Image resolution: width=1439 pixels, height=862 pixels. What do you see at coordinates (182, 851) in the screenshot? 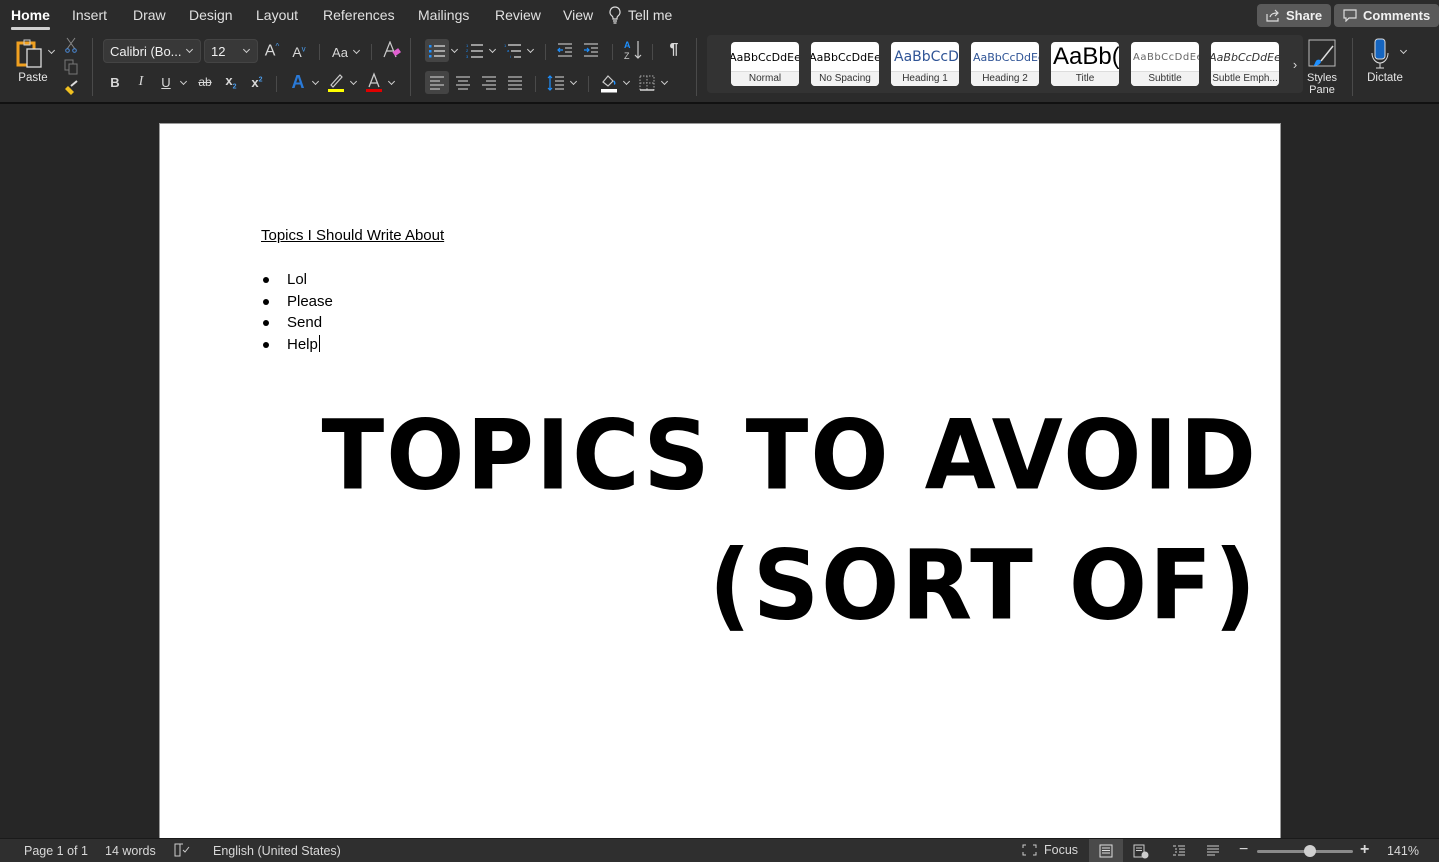
I see `proofing-button` at bounding box center [182, 851].